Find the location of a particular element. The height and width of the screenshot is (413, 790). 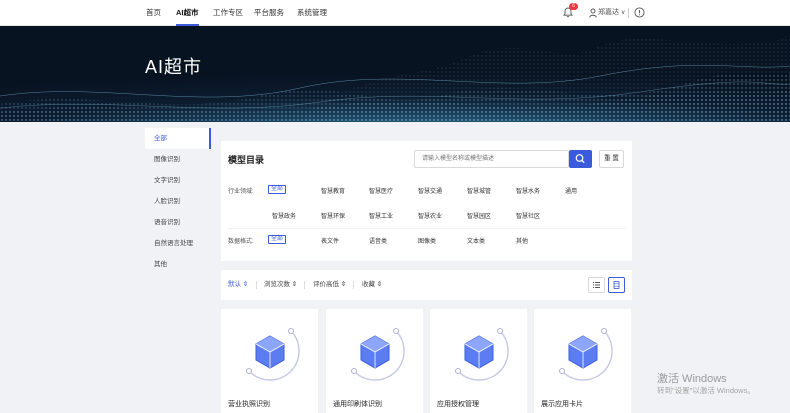

search-icon is located at coordinates (580, 159).